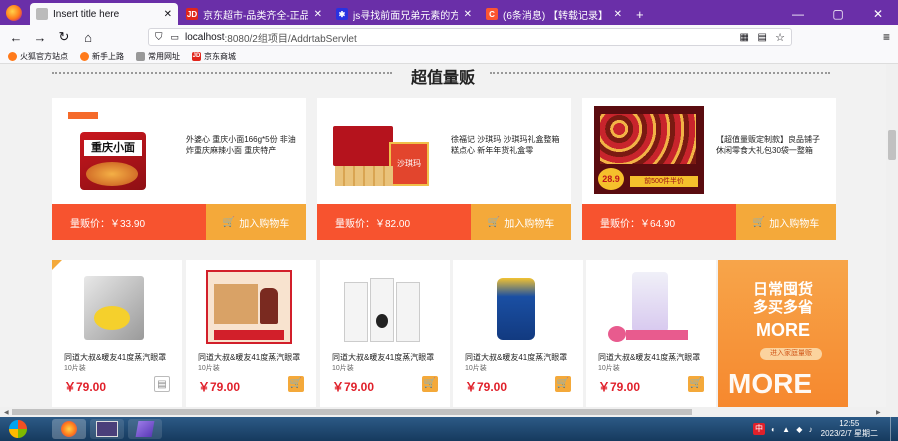  I want to click on tab-baidu: ✱ js寻找前面兄弟元素的方法_百度 ✕, so click(404, 14).